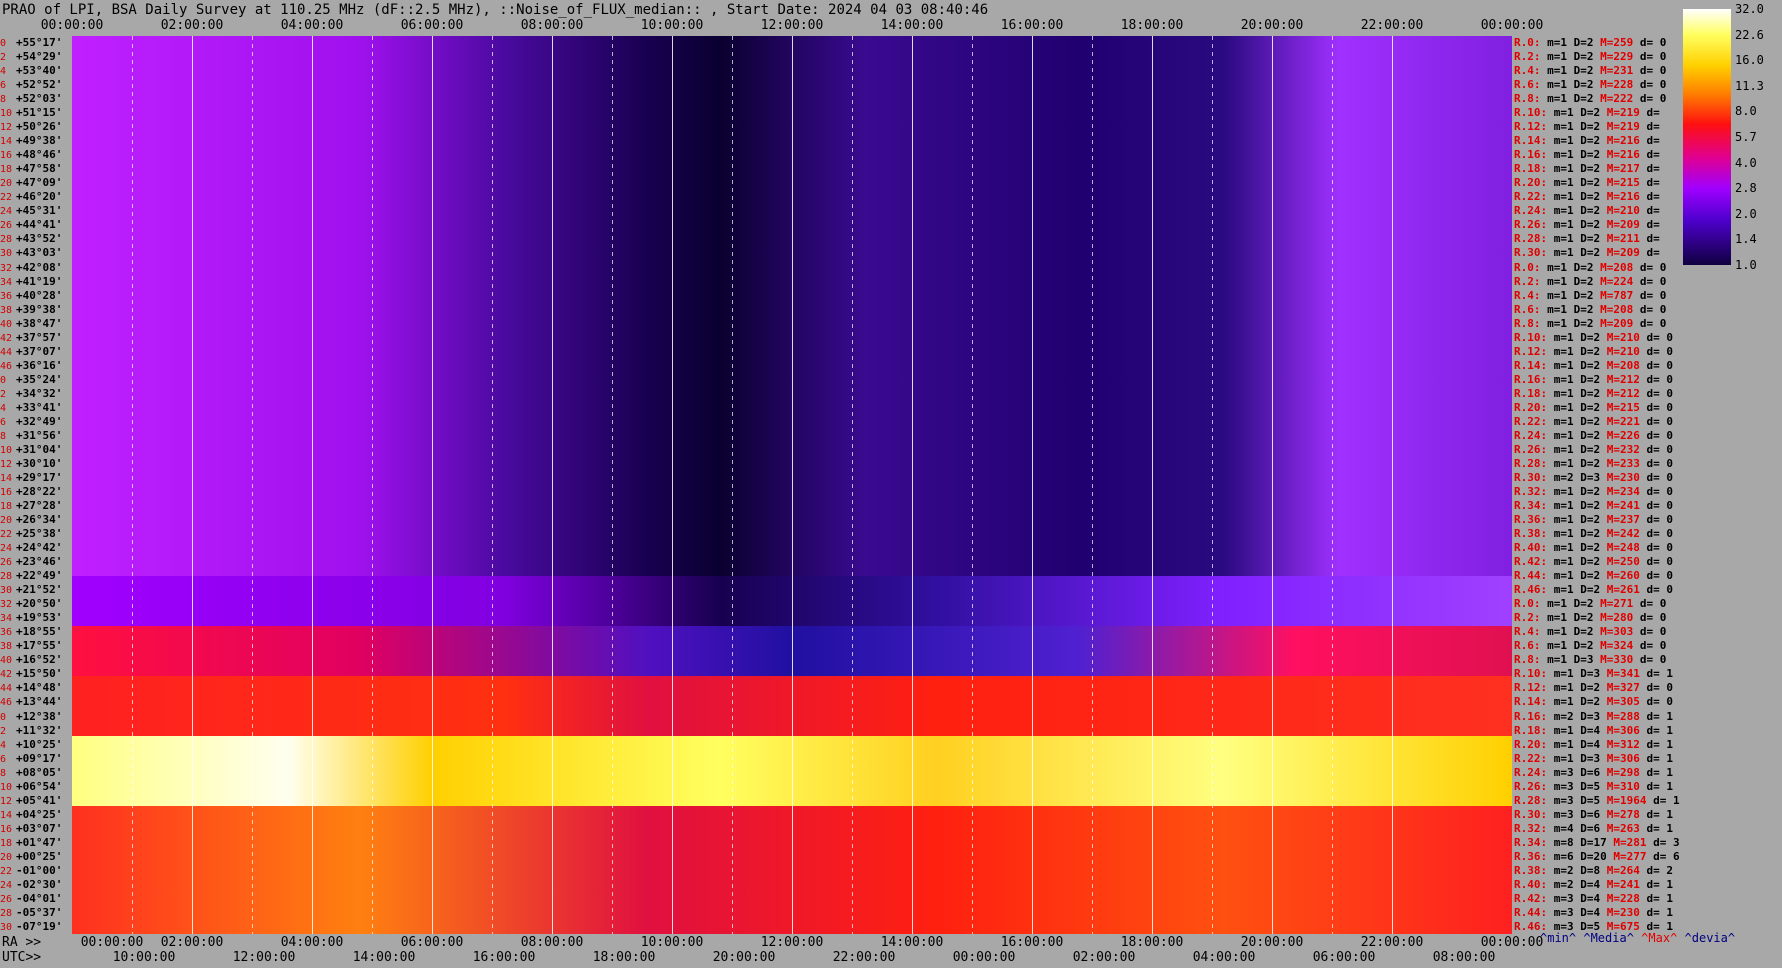  Describe the element at coordinates (6, 184) in the screenshot. I see `row-index: 20` at that location.